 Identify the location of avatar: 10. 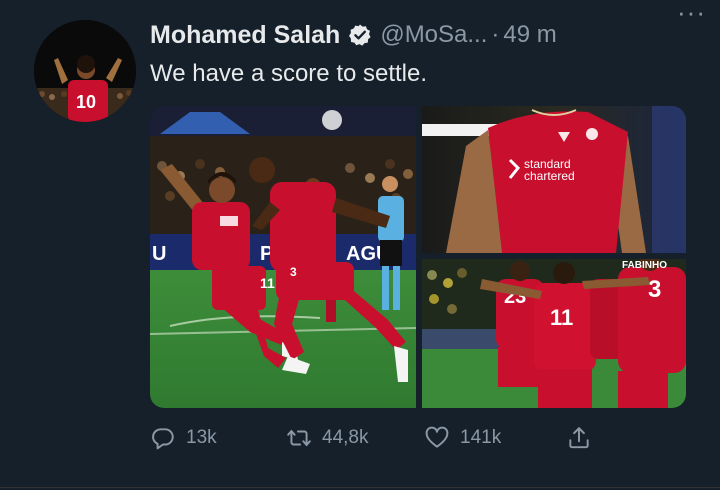
(85, 71).